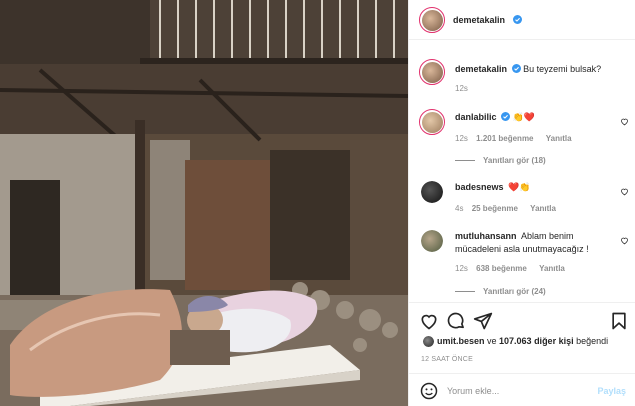 The height and width of the screenshot is (406, 635). I want to click on caption-username: demetakalin, so click(481, 69).